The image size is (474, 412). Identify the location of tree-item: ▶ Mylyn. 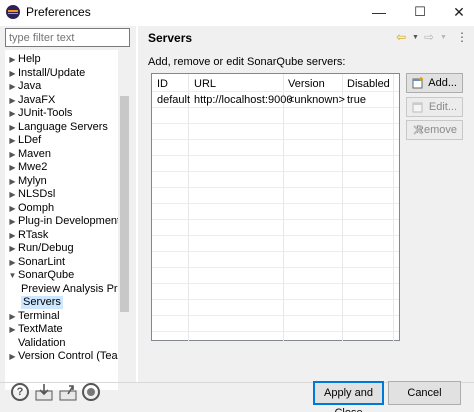
(27, 181).